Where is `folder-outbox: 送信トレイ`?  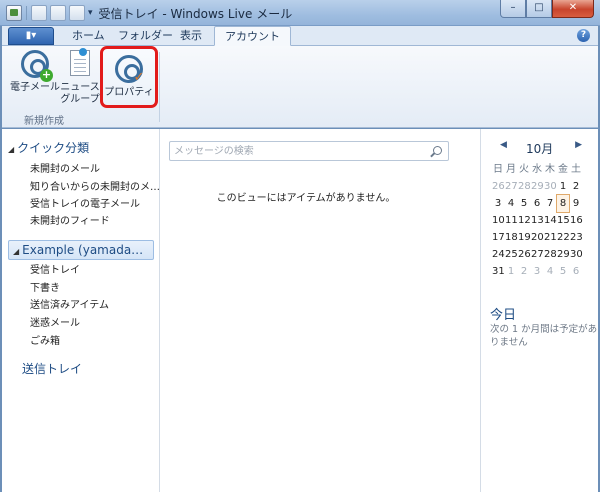 folder-outbox: 送信トレイ is located at coordinates (52, 368).